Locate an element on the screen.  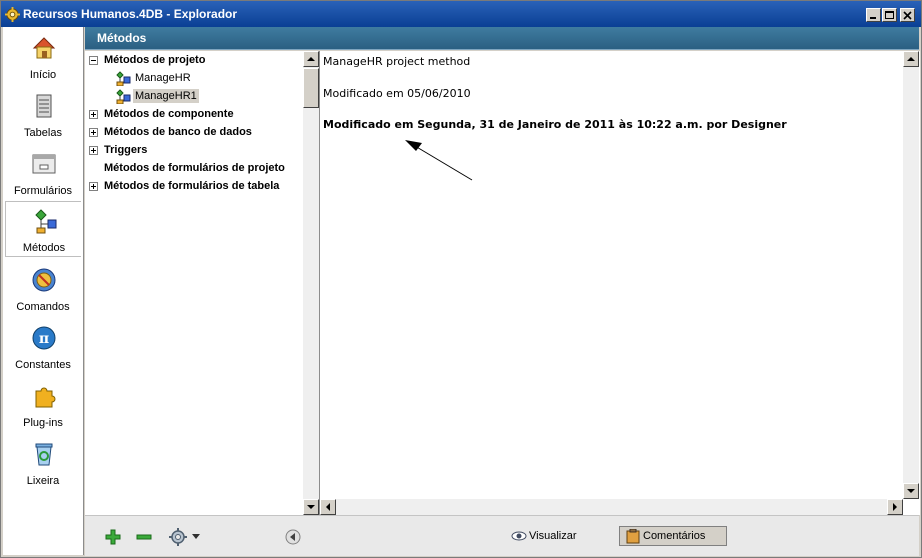
add-icon is located at coordinates (113, 537).